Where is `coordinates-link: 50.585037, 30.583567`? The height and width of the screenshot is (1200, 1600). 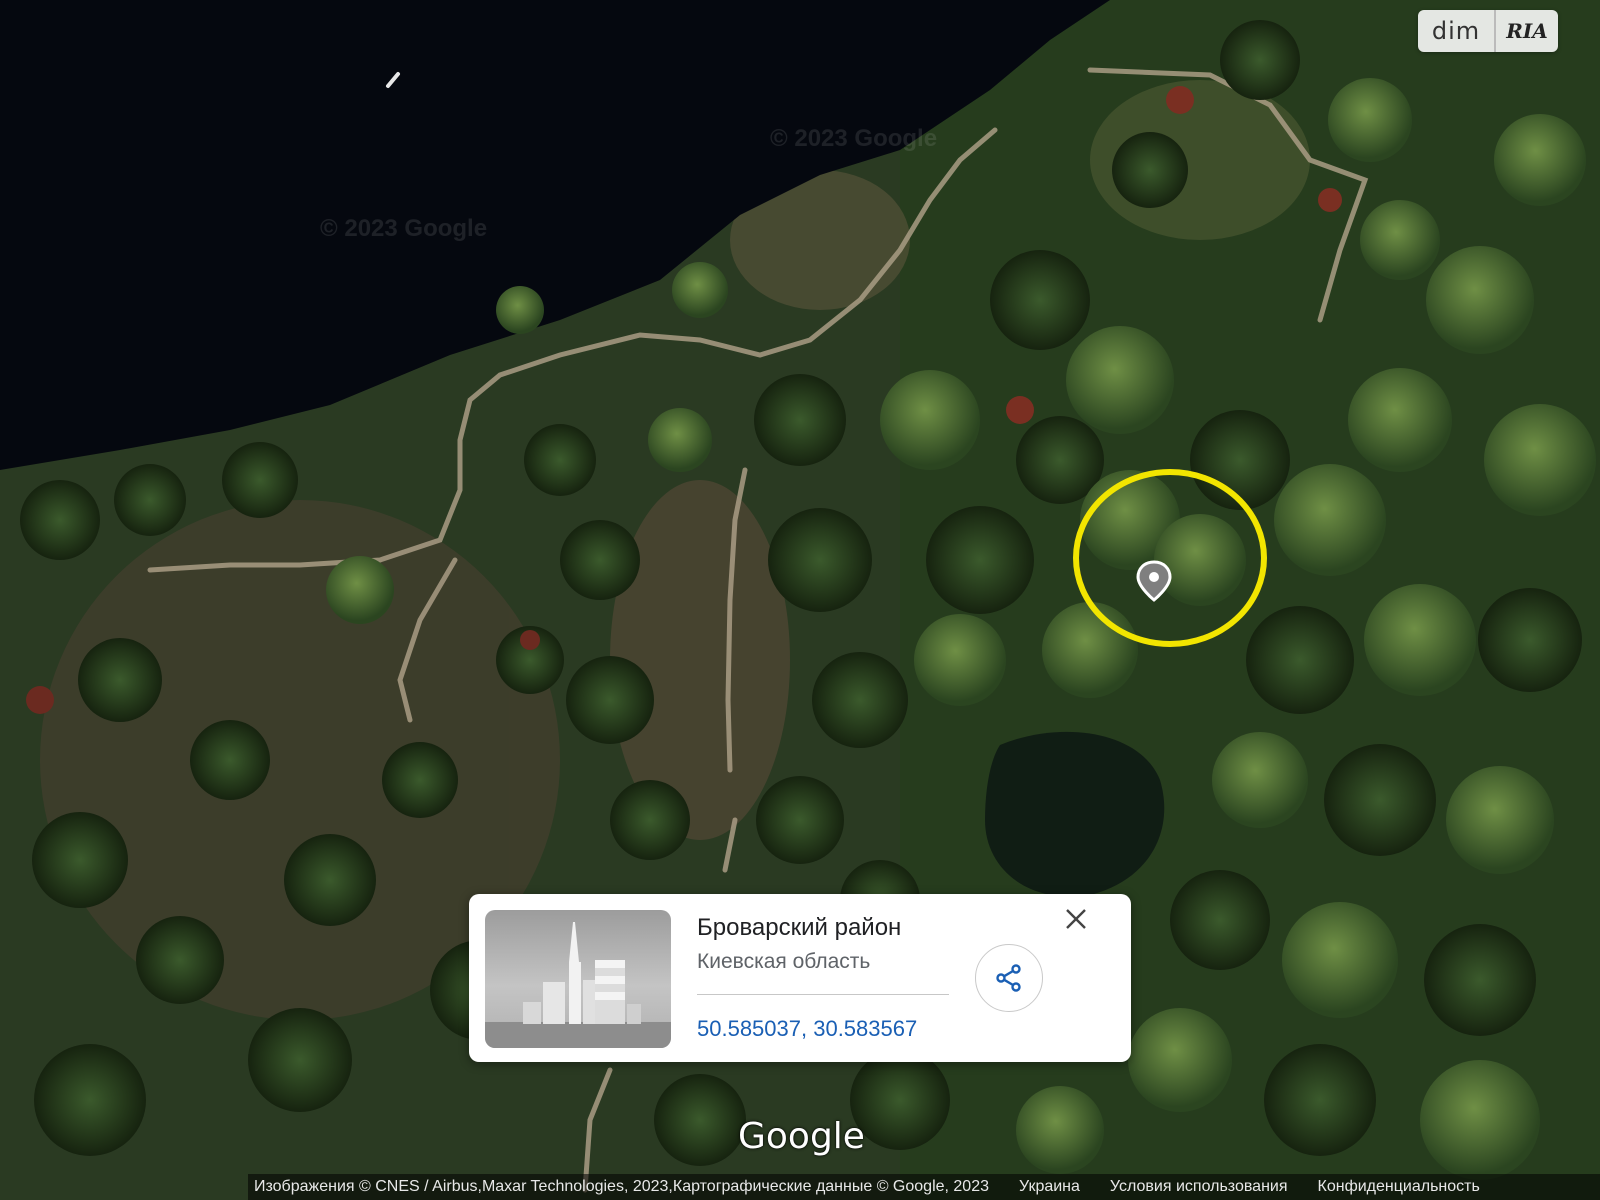 coordinates-link: 50.585037, 30.583567 is located at coordinates (807, 1029).